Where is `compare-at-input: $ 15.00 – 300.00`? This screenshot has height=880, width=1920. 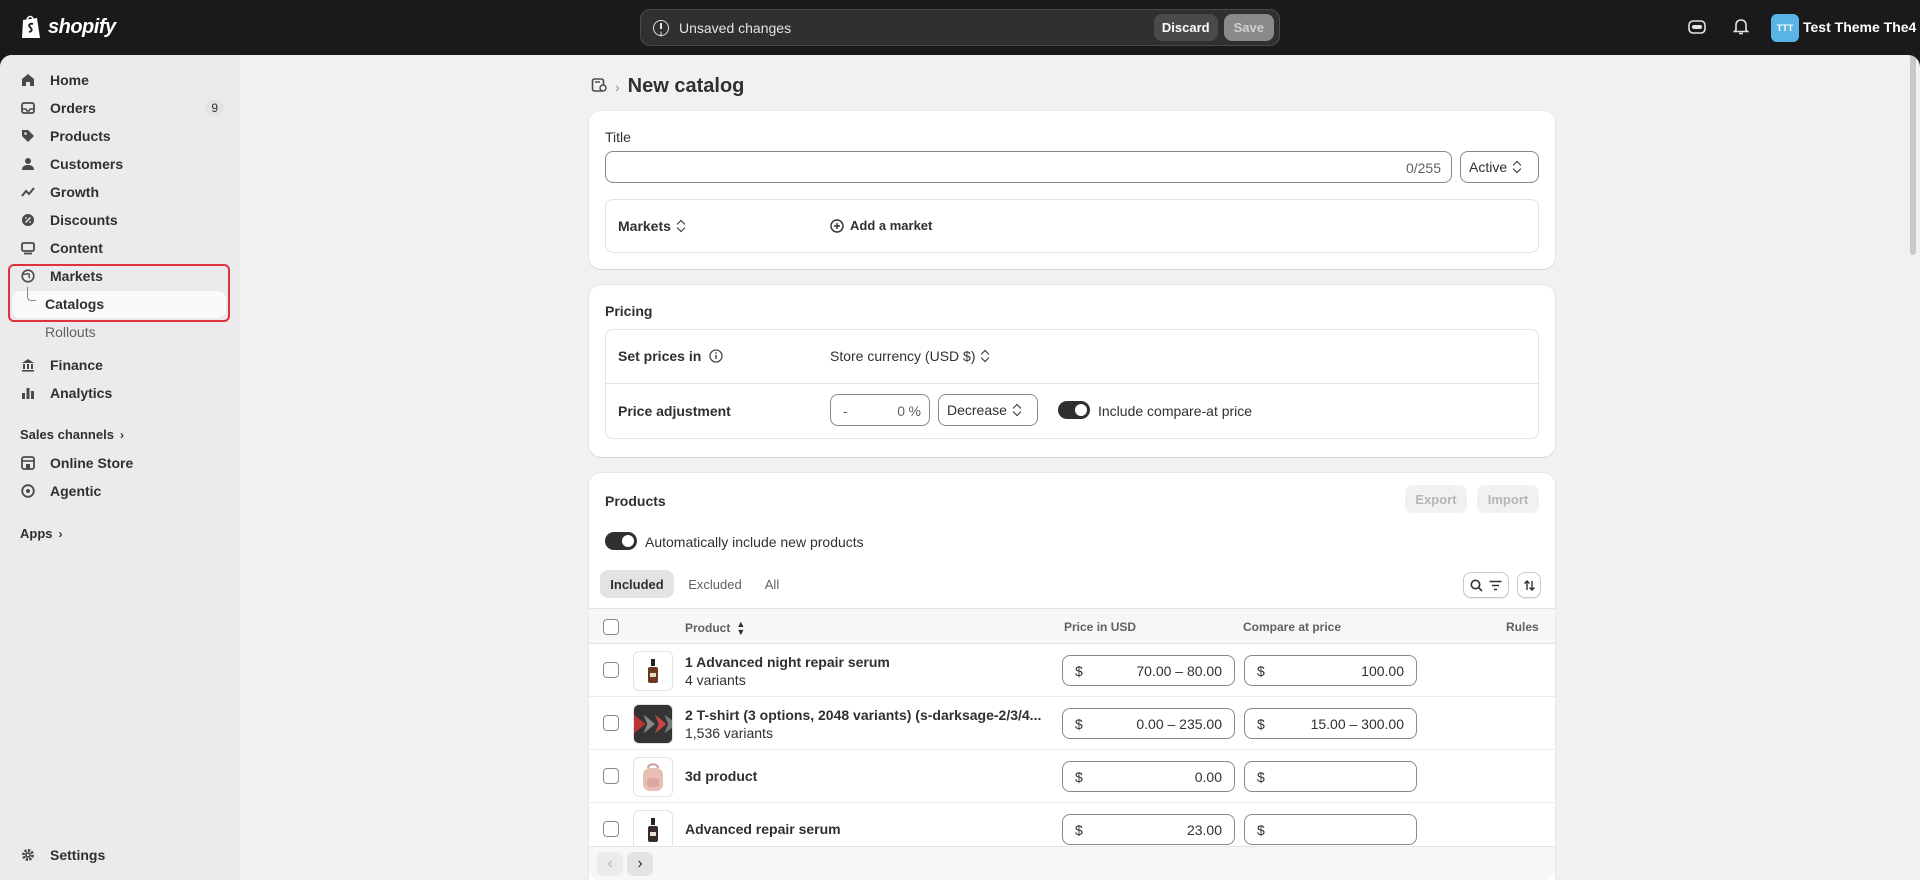 compare-at-input: $ 15.00 – 300.00 is located at coordinates (1330, 723).